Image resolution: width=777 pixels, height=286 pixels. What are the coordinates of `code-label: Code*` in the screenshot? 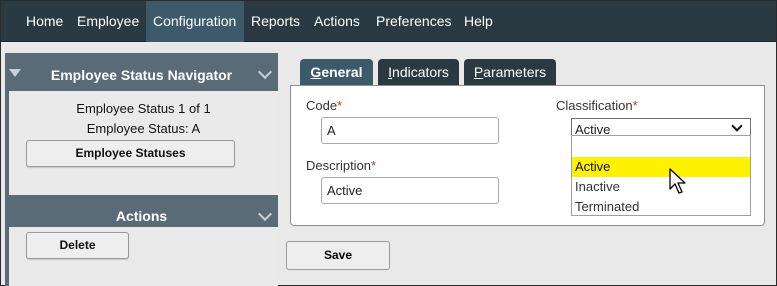 It's located at (324, 105).